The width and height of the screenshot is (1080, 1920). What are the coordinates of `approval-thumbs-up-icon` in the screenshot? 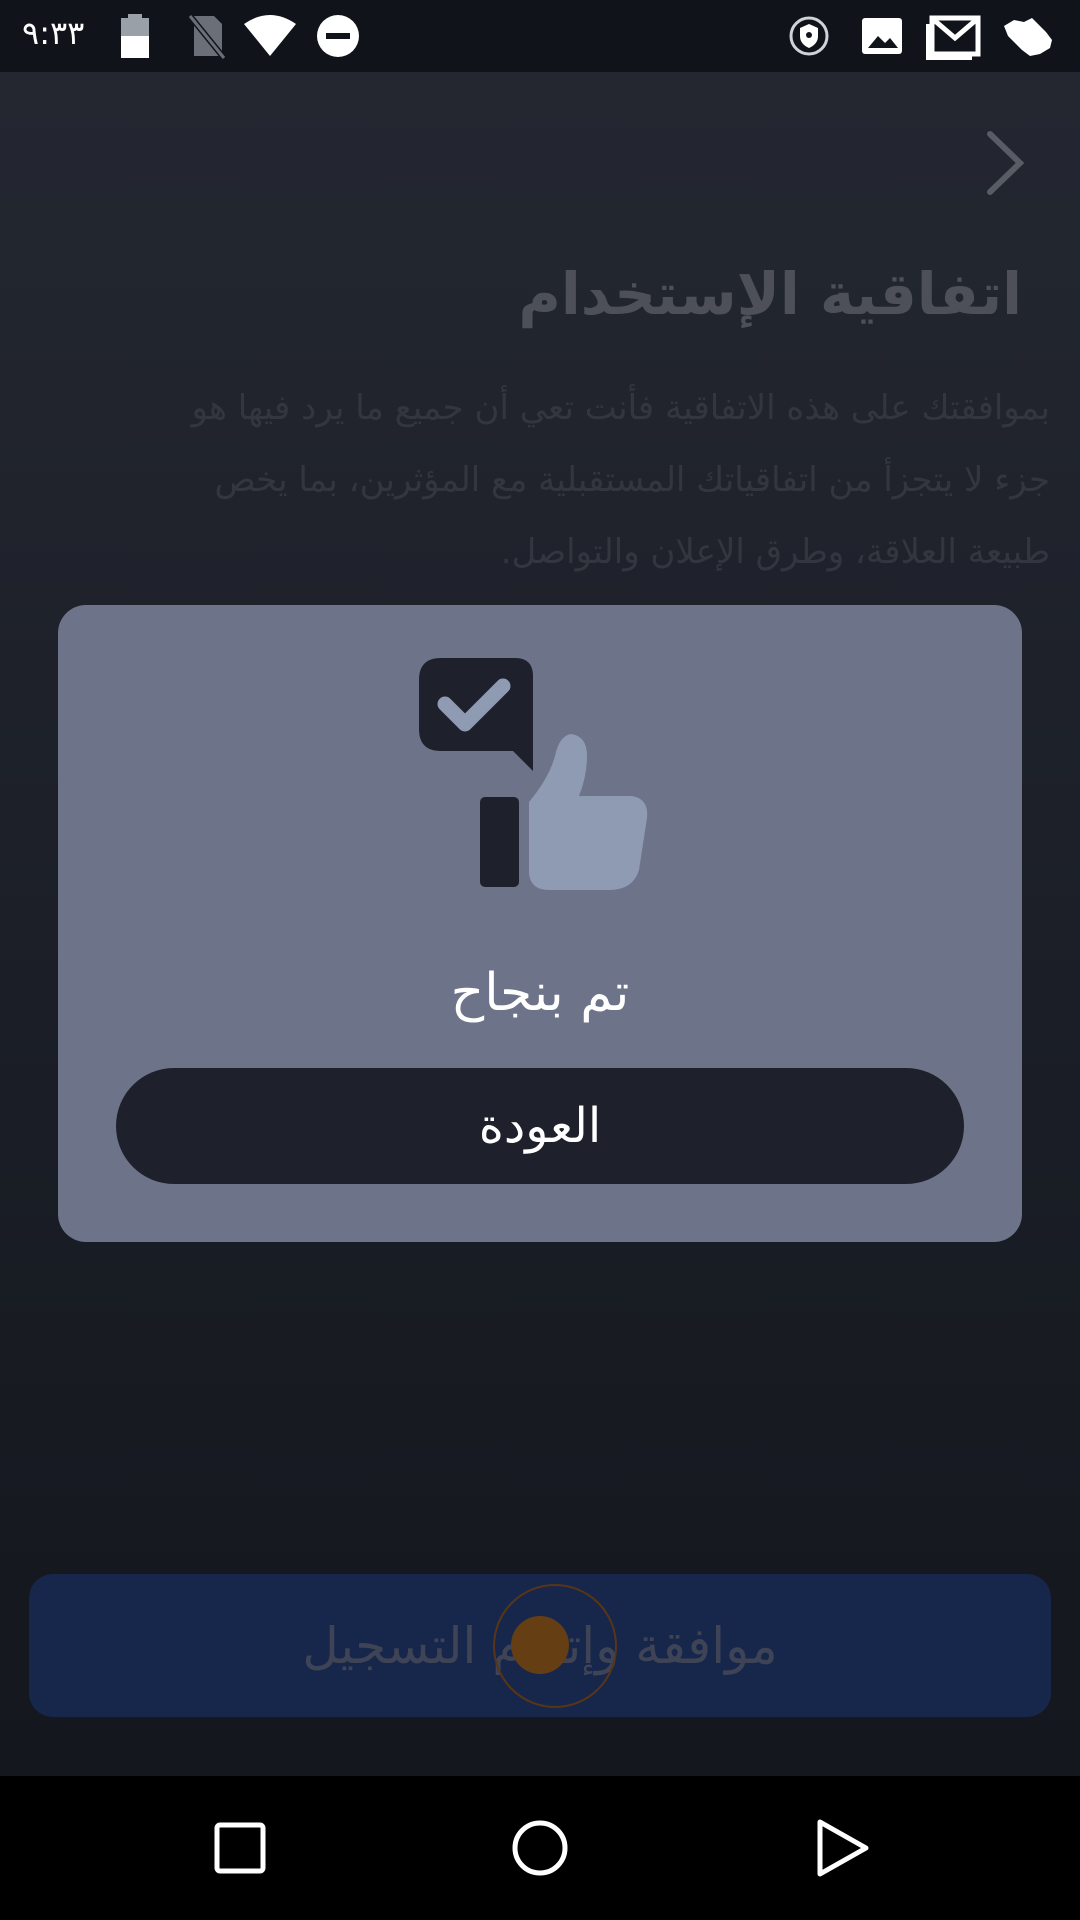 It's located at (533, 774).